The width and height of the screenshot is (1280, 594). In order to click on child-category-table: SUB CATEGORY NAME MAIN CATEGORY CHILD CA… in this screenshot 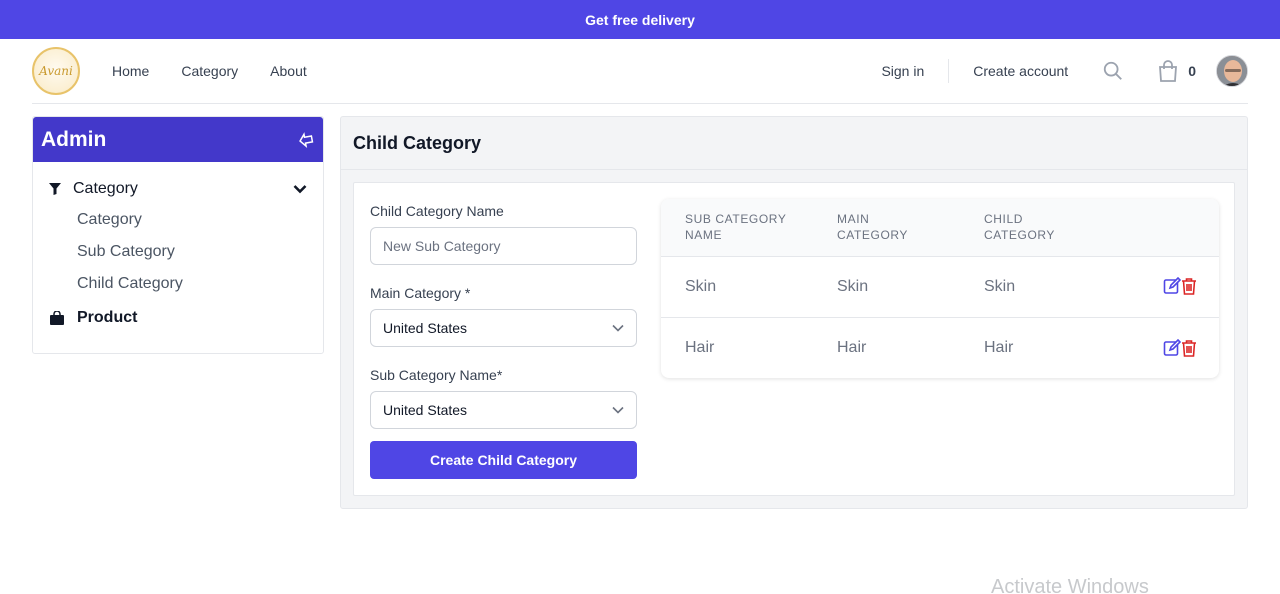, I will do `click(940, 288)`.